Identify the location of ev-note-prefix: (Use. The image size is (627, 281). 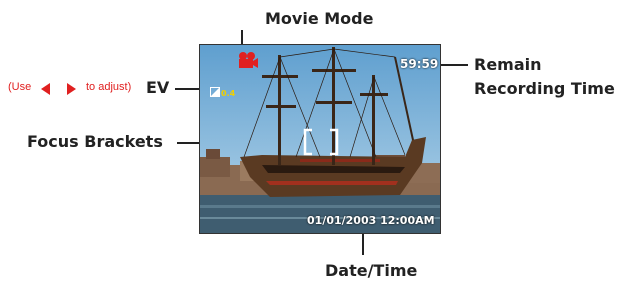
(20, 87).